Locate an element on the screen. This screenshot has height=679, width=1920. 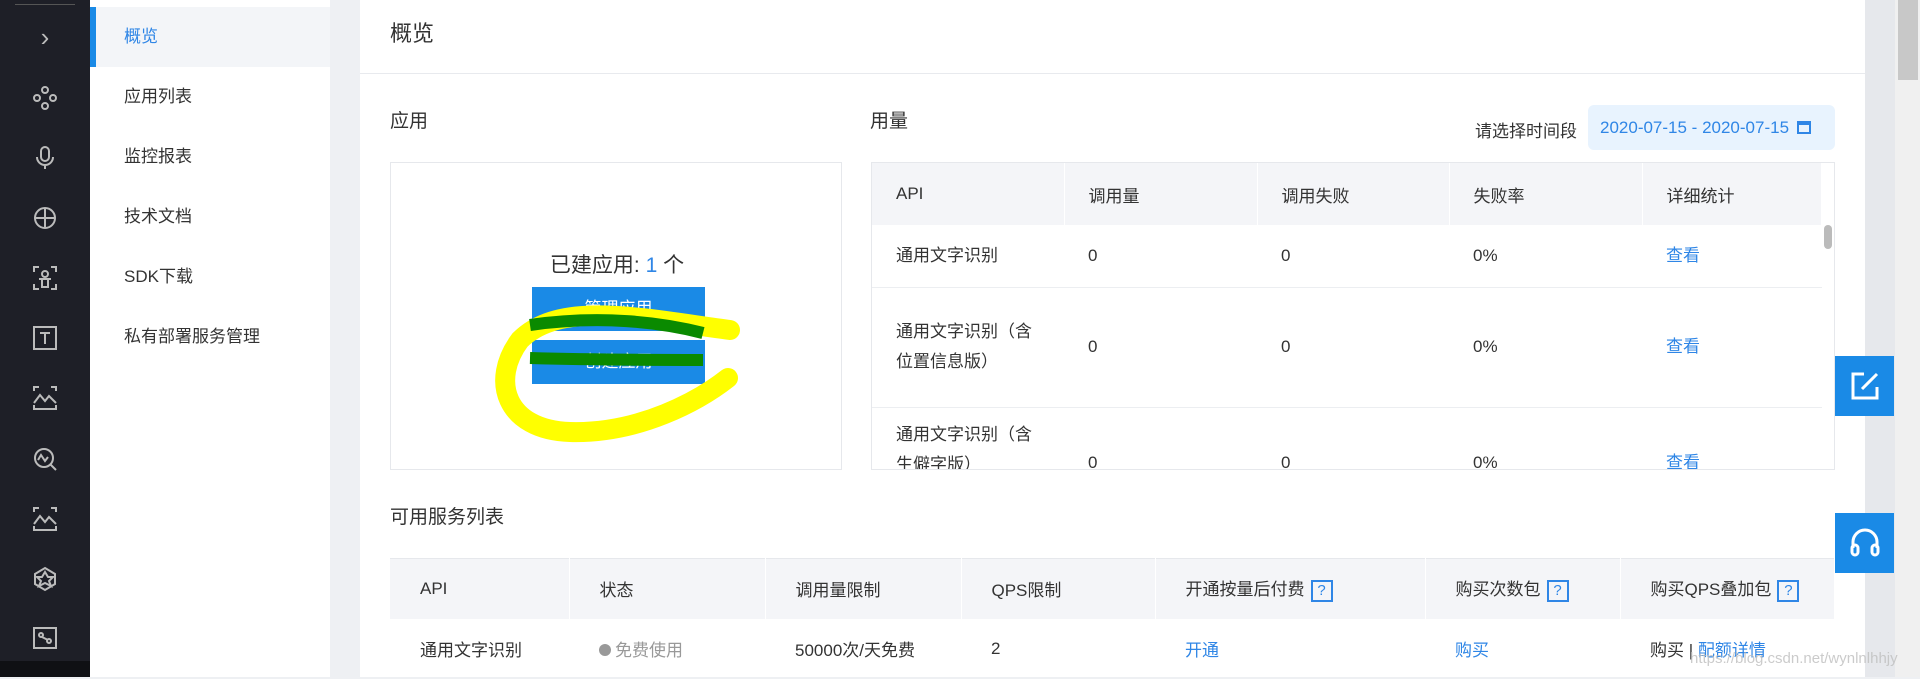
status-badge: 免费使用 is located at coordinates (667, 649).